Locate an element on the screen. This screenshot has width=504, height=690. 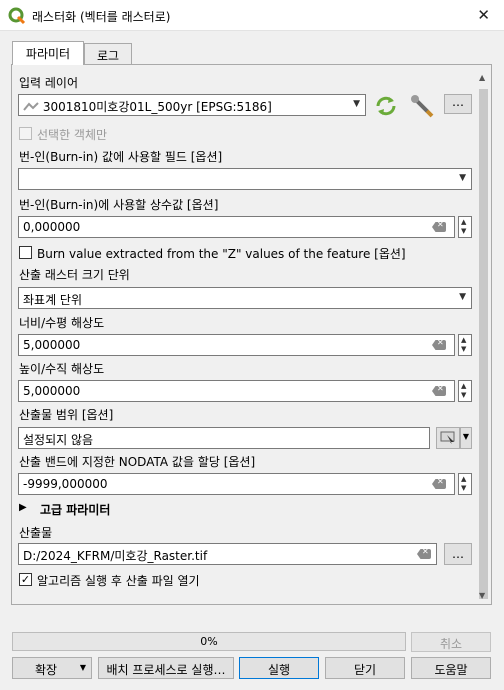
scroll-up-icon: ▲ is located at coordinates (482, 77).